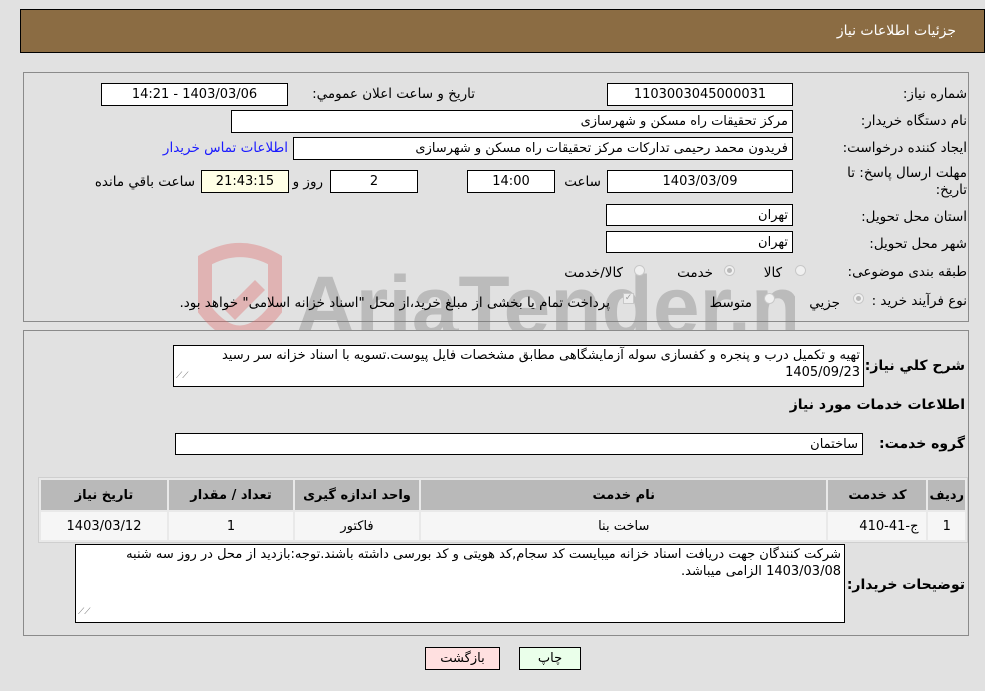 This screenshot has height=691, width=985. Describe the element at coordinates (700, 181) in the screenshot. I see `deadline-date-field: 1403/03/09` at that location.